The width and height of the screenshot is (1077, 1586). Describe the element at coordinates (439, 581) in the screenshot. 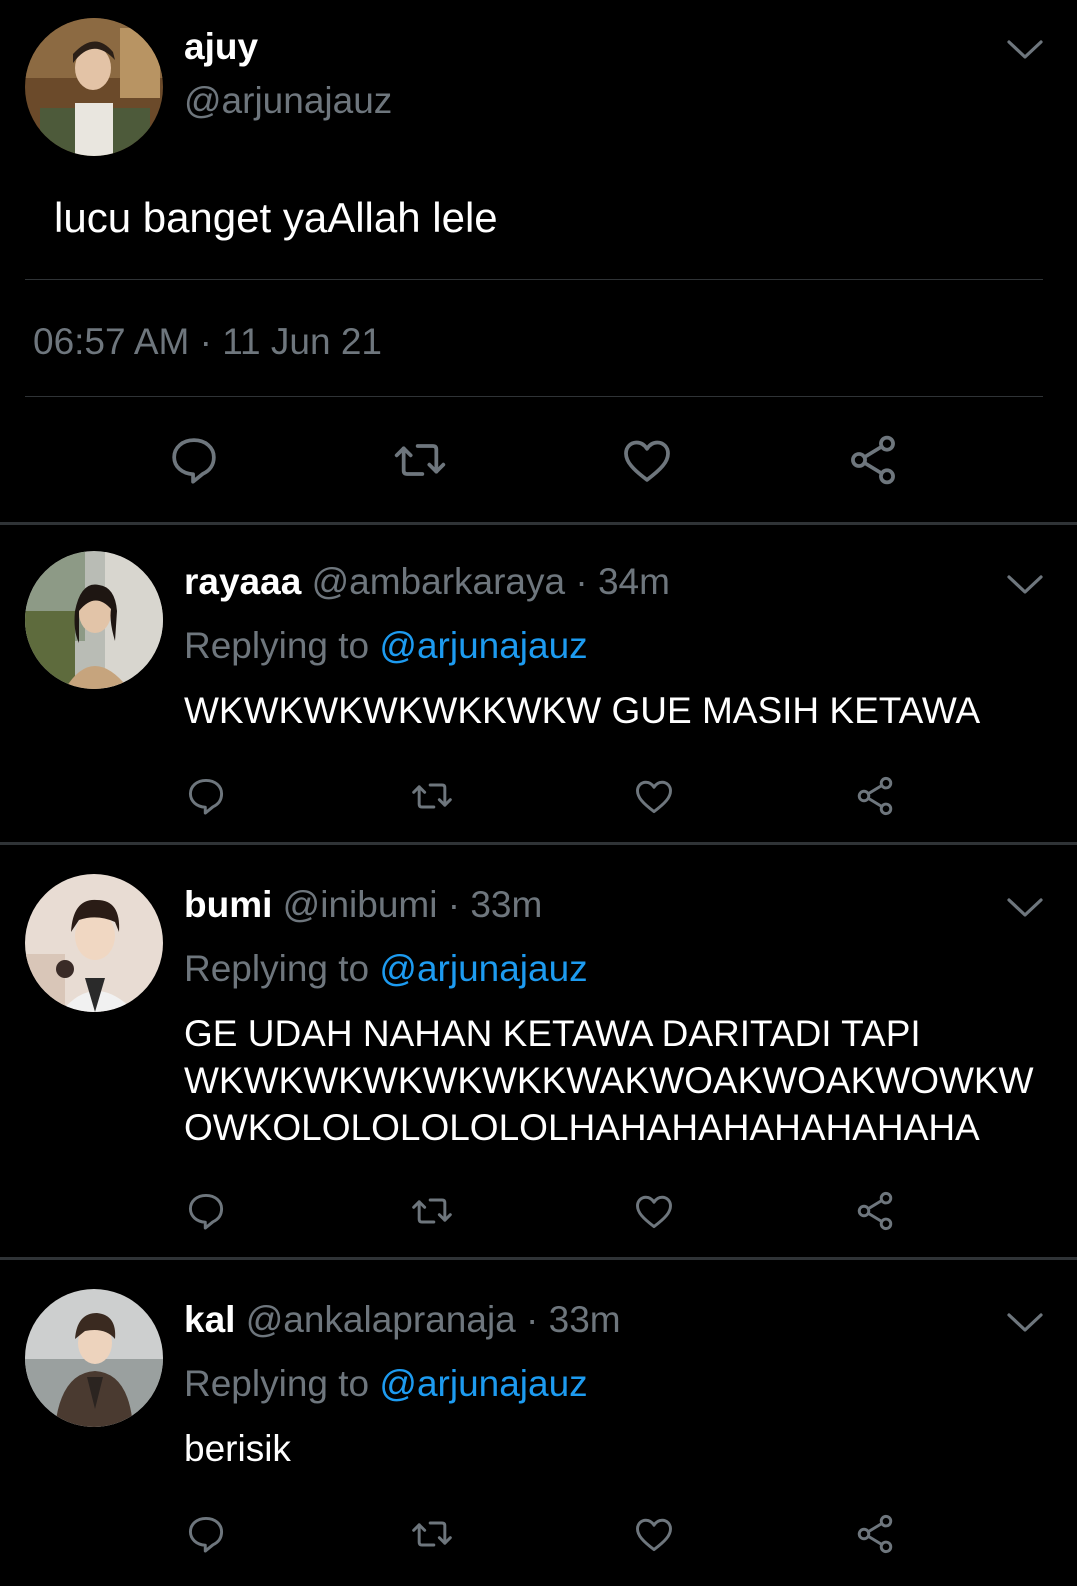

I see `author-handle: @ambarkaraya` at that location.